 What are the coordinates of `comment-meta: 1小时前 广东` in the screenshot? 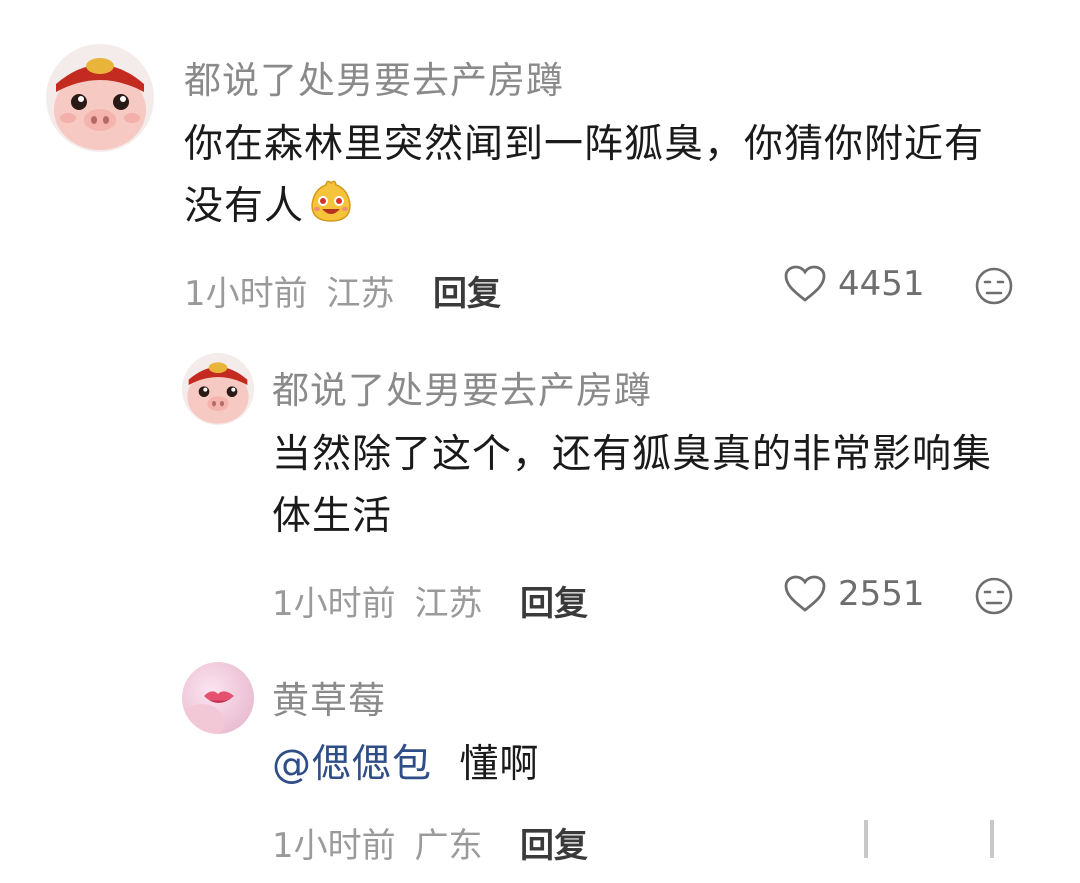 It's located at (377, 842).